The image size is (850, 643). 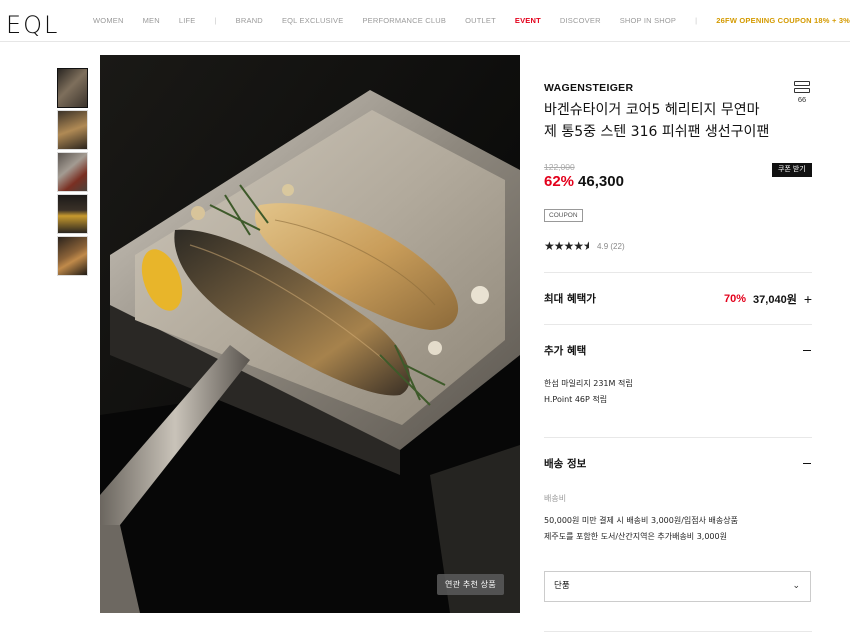 What do you see at coordinates (802, 99) in the screenshot?
I see `like-count: 66` at bounding box center [802, 99].